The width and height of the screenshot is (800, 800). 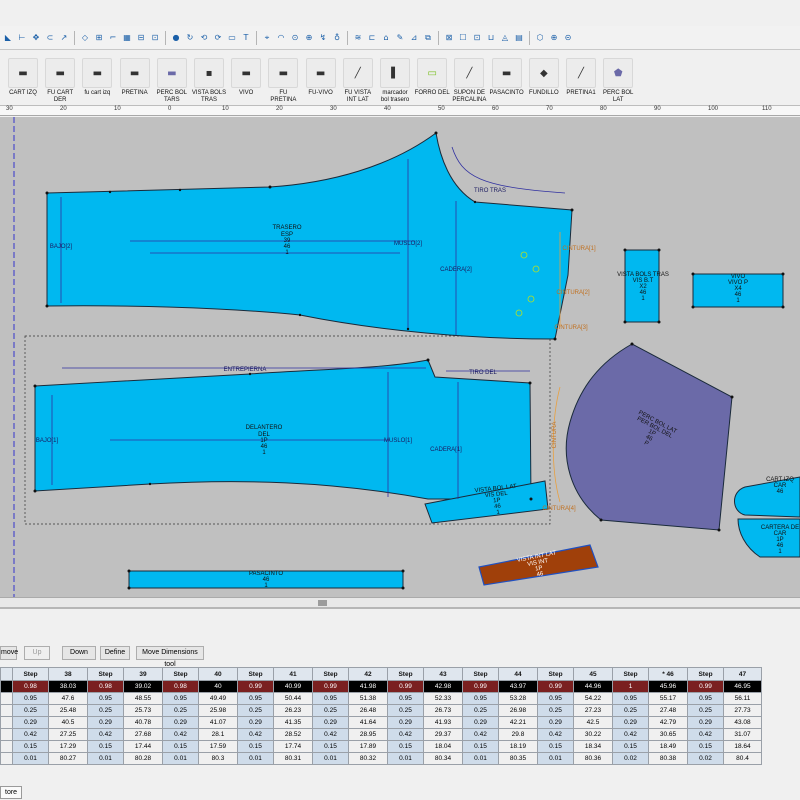 I want to click on toolbar-tool-icon: ♁, so click(x=337, y=38).